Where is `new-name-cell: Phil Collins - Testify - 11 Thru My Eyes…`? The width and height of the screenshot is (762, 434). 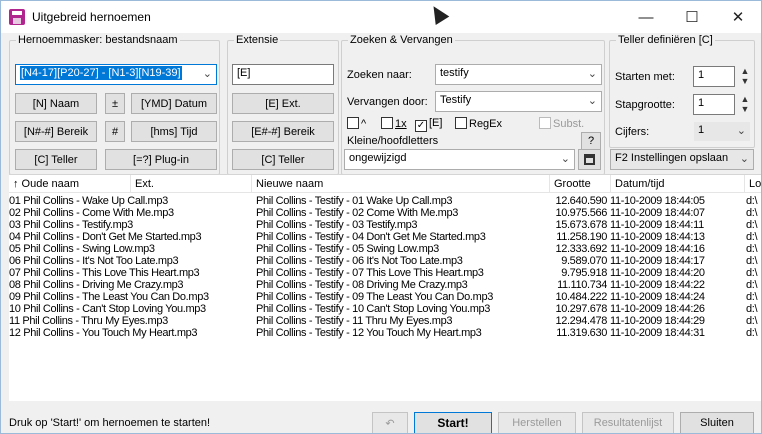
new-name-cell: Phil Collins - Testify - 11 Thru My Eyes… is located at coordinates (354, 321).